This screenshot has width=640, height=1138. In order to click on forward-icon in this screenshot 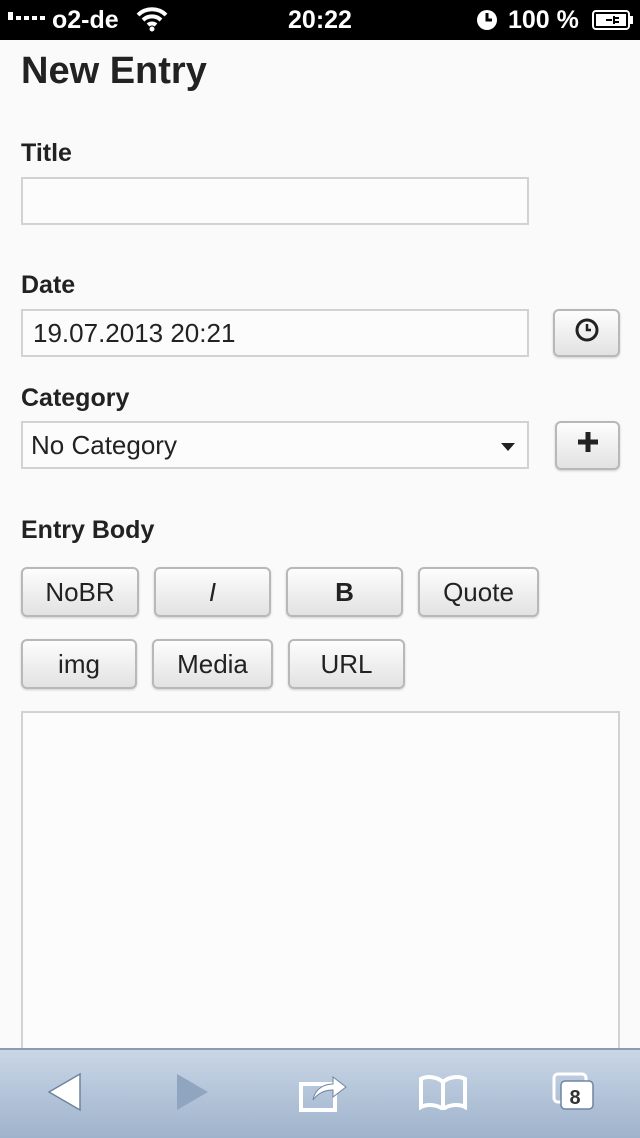, I will do `click(192, 1094)`.